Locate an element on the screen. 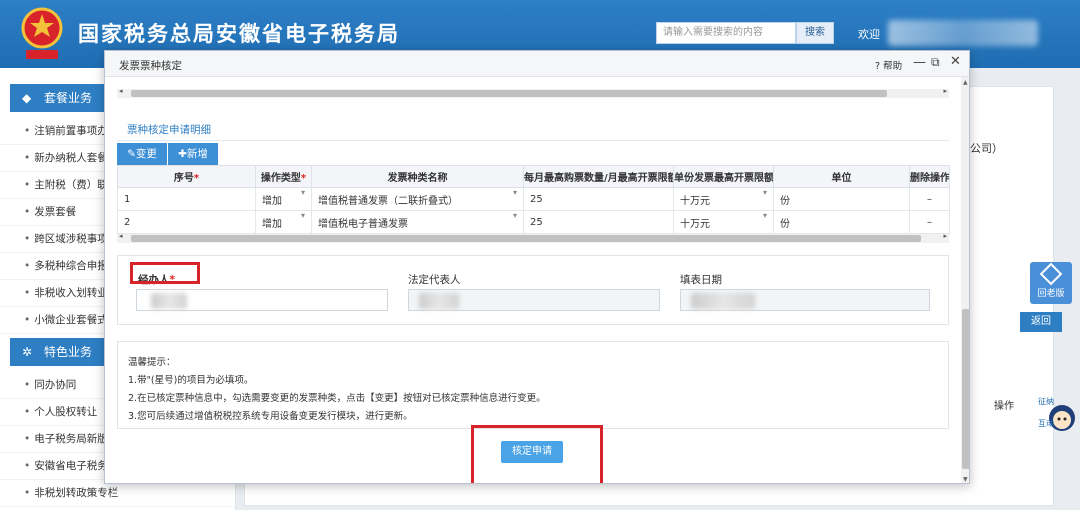  operation-column-header: 操作 is located at coordinates (1004, 406).